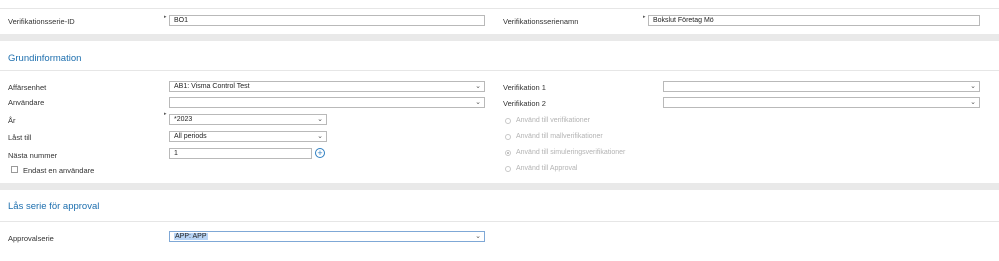 Image resolution: width=999 pixels, height=261 pixels. What do you see at coordinates (821, 102) in the screenshot?
I see `voucher2-select: ⌄` at bounding box center [821, 102].